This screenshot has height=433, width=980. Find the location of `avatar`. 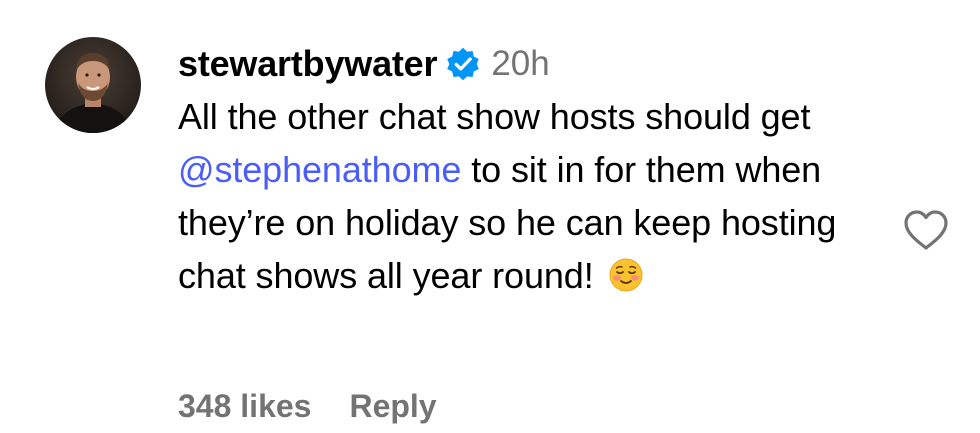

avatar is located at coordinates (93, 85).